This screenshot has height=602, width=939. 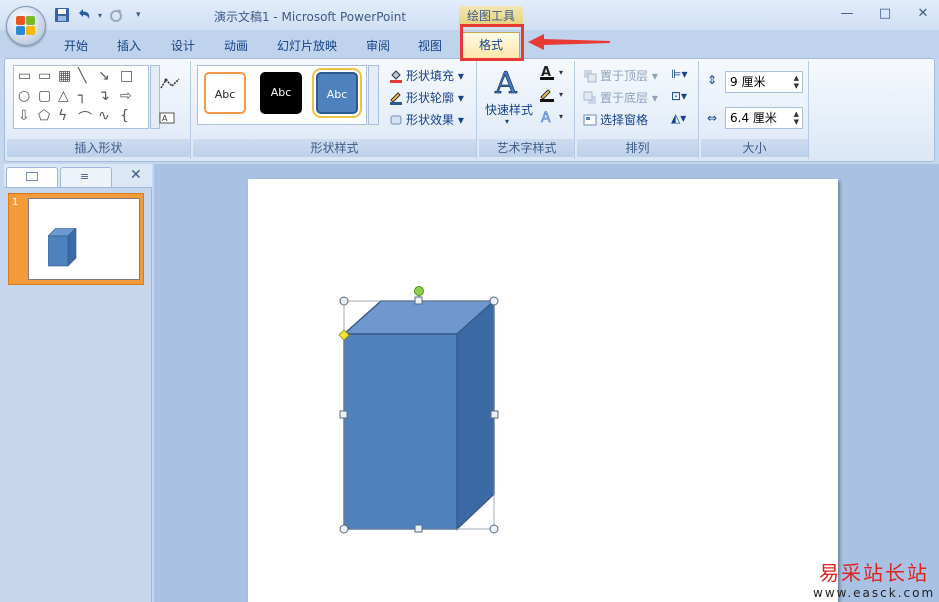 I want to click on shape-outline-label: 形状轮廓, so click(x=430, y=98).